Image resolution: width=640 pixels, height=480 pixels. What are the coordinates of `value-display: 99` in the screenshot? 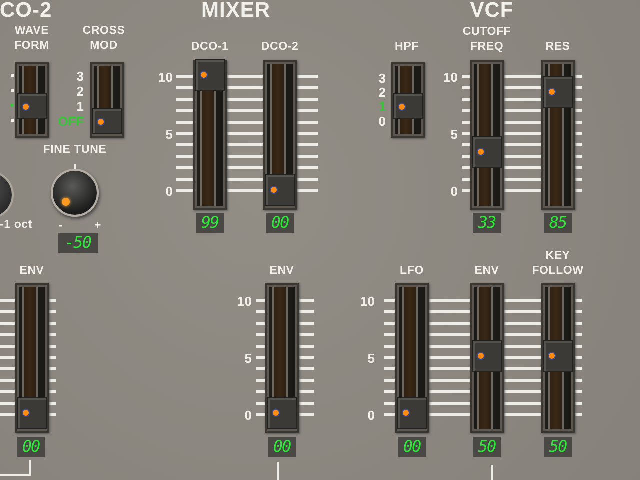 It's located at (210, 223).